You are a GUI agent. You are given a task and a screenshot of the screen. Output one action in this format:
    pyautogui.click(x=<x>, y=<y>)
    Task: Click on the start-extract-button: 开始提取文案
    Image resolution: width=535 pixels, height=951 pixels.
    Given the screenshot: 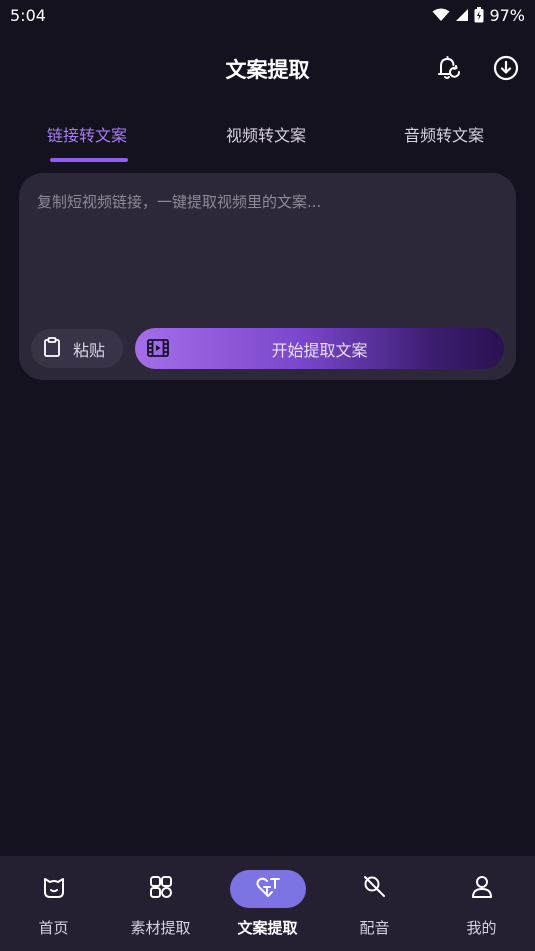 What is the action you would take?
    pyautogui.click(x=319, y=348)
    